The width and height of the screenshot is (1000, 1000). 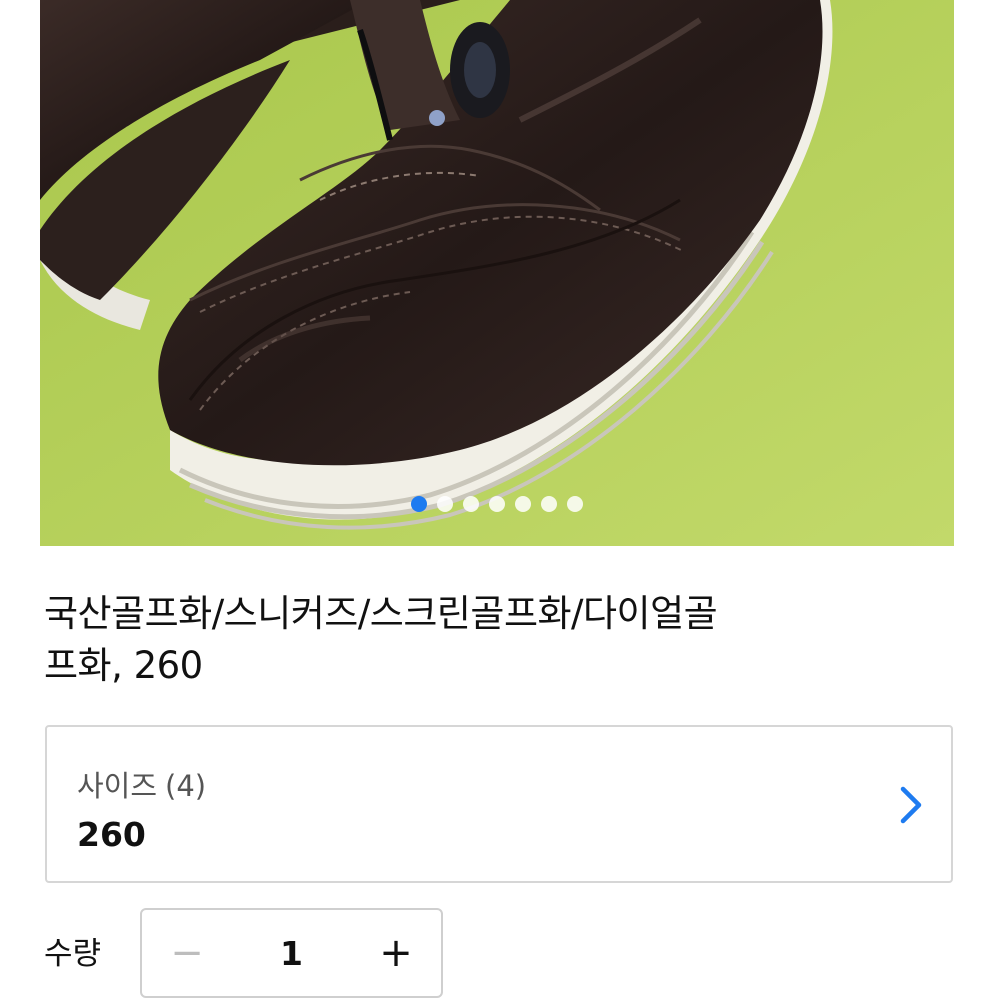 What do you see at coordinates (123, 665) in the screenshot?
I see `product-title-line-2: 프화, 260` at bounding box center [123, 665].